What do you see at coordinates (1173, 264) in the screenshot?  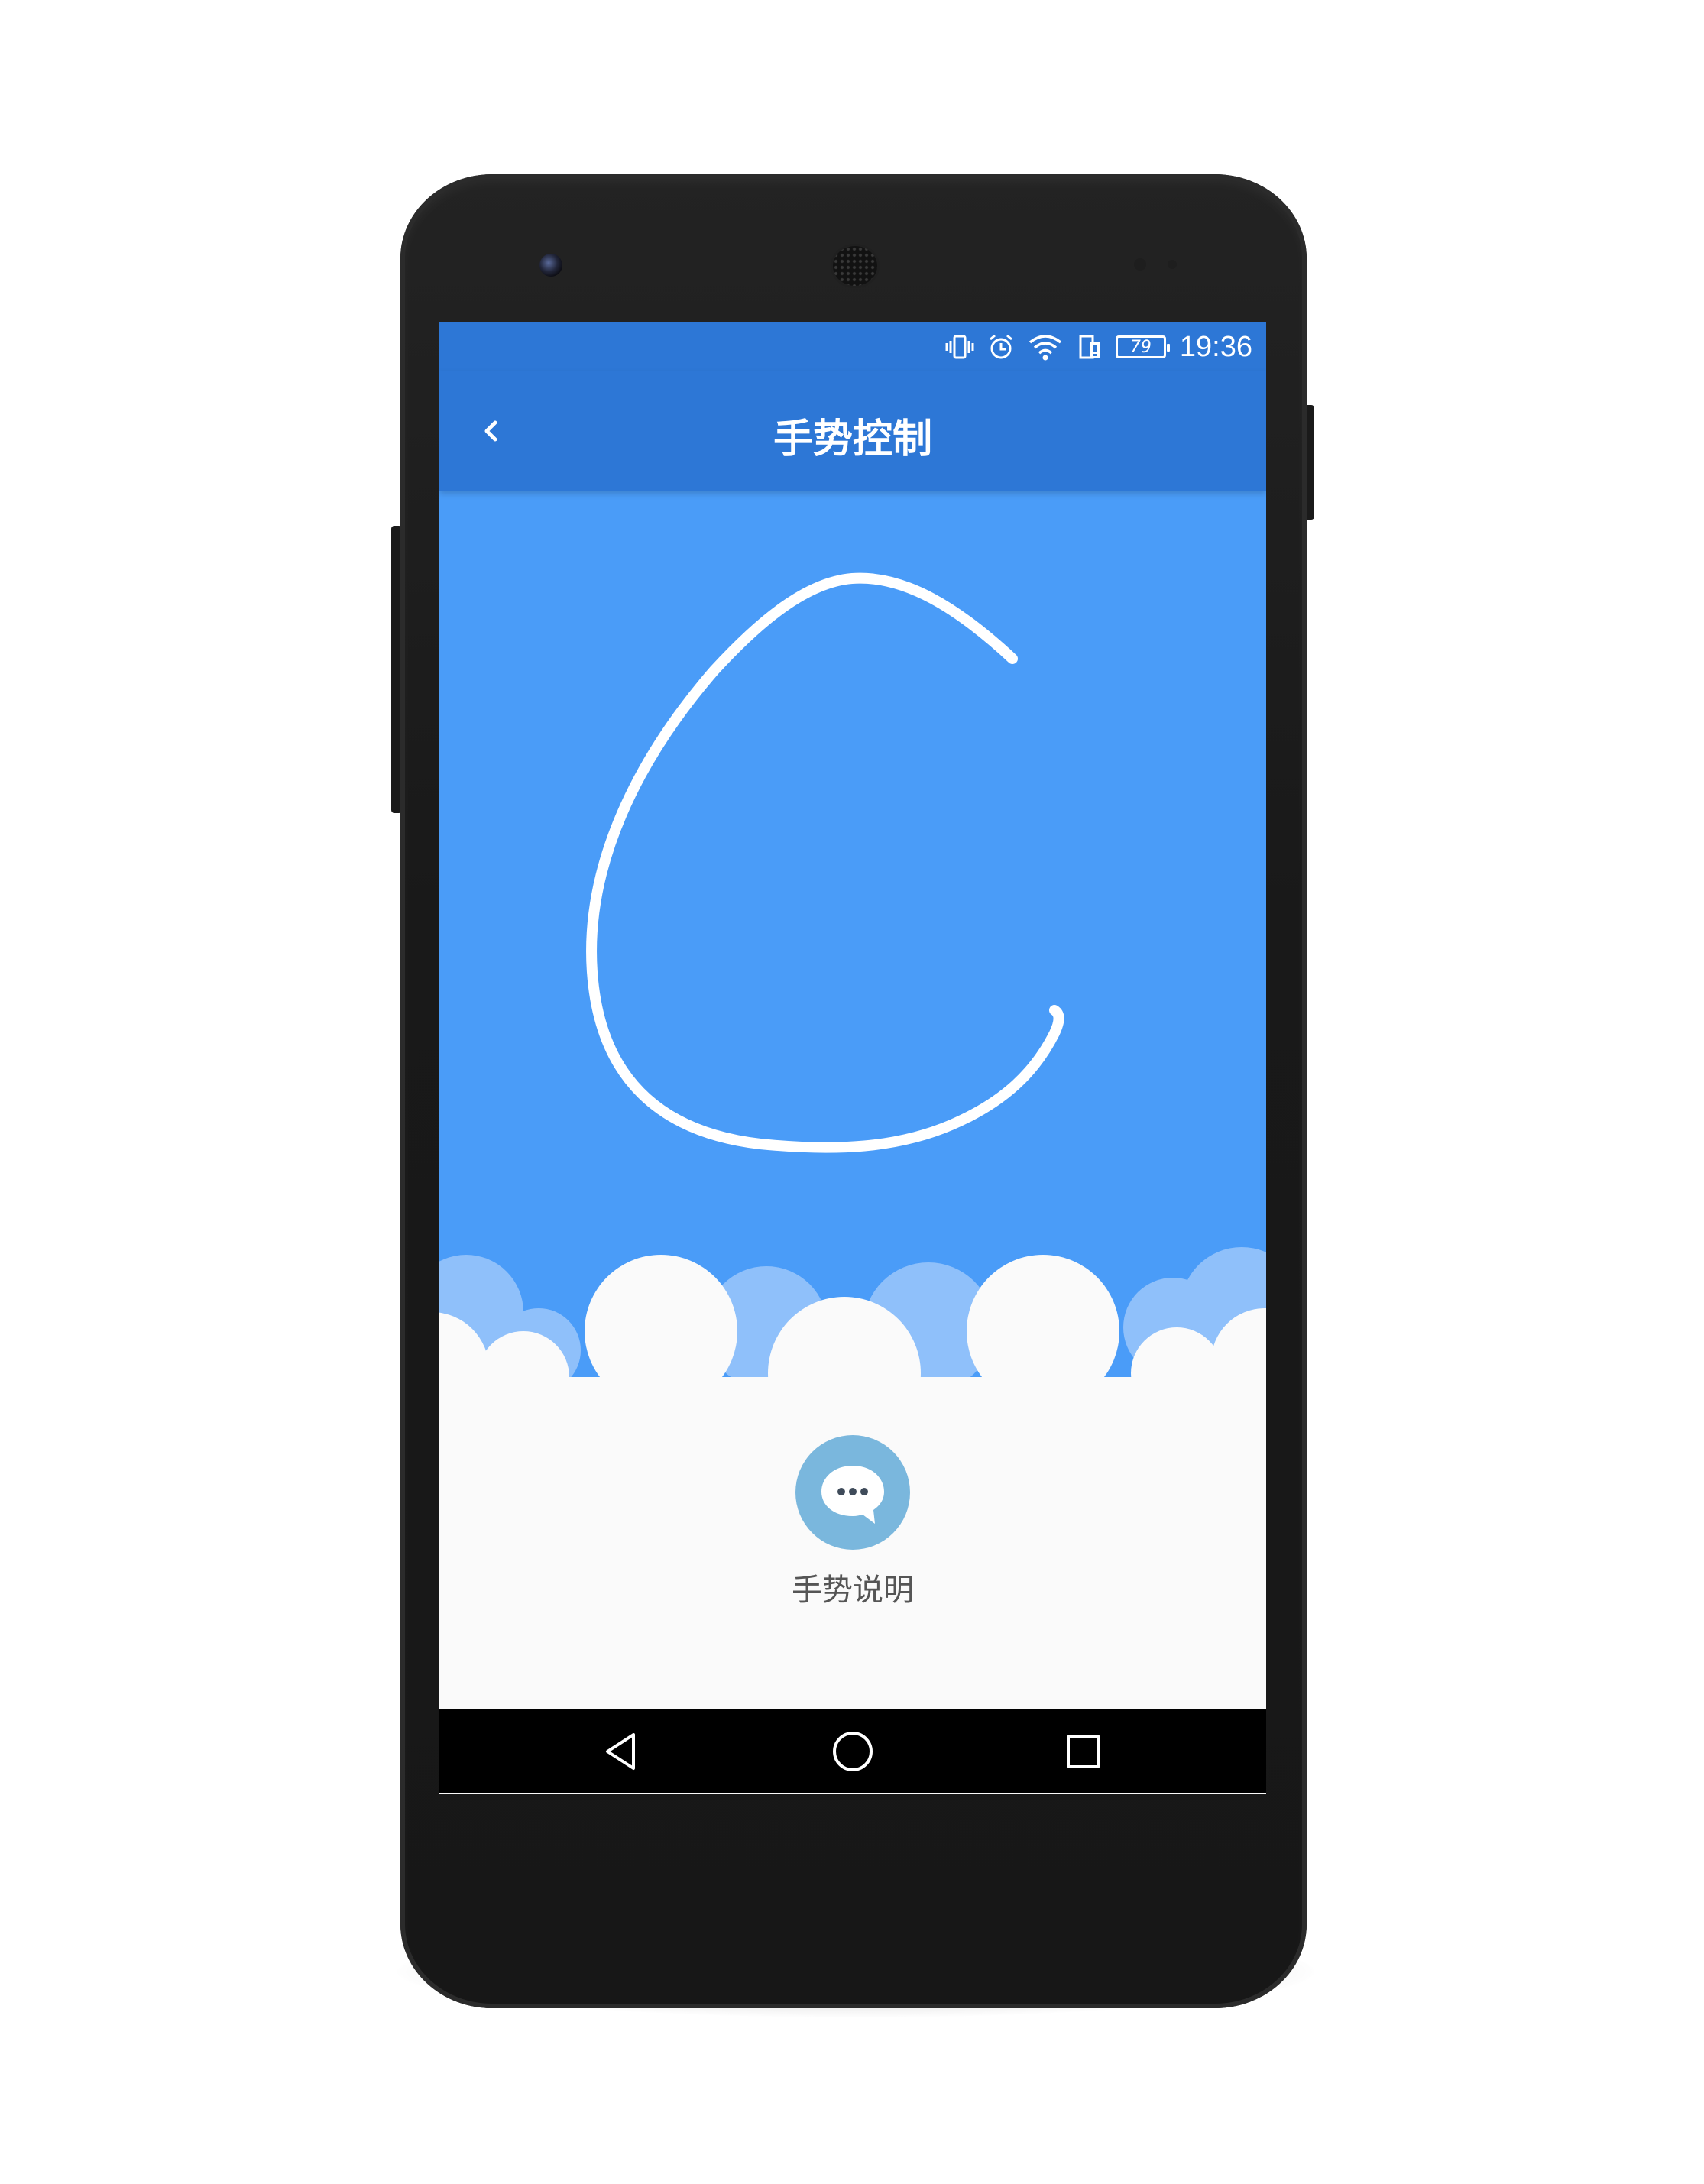 I see `light-sensor` at bounding box center [1173, 264].